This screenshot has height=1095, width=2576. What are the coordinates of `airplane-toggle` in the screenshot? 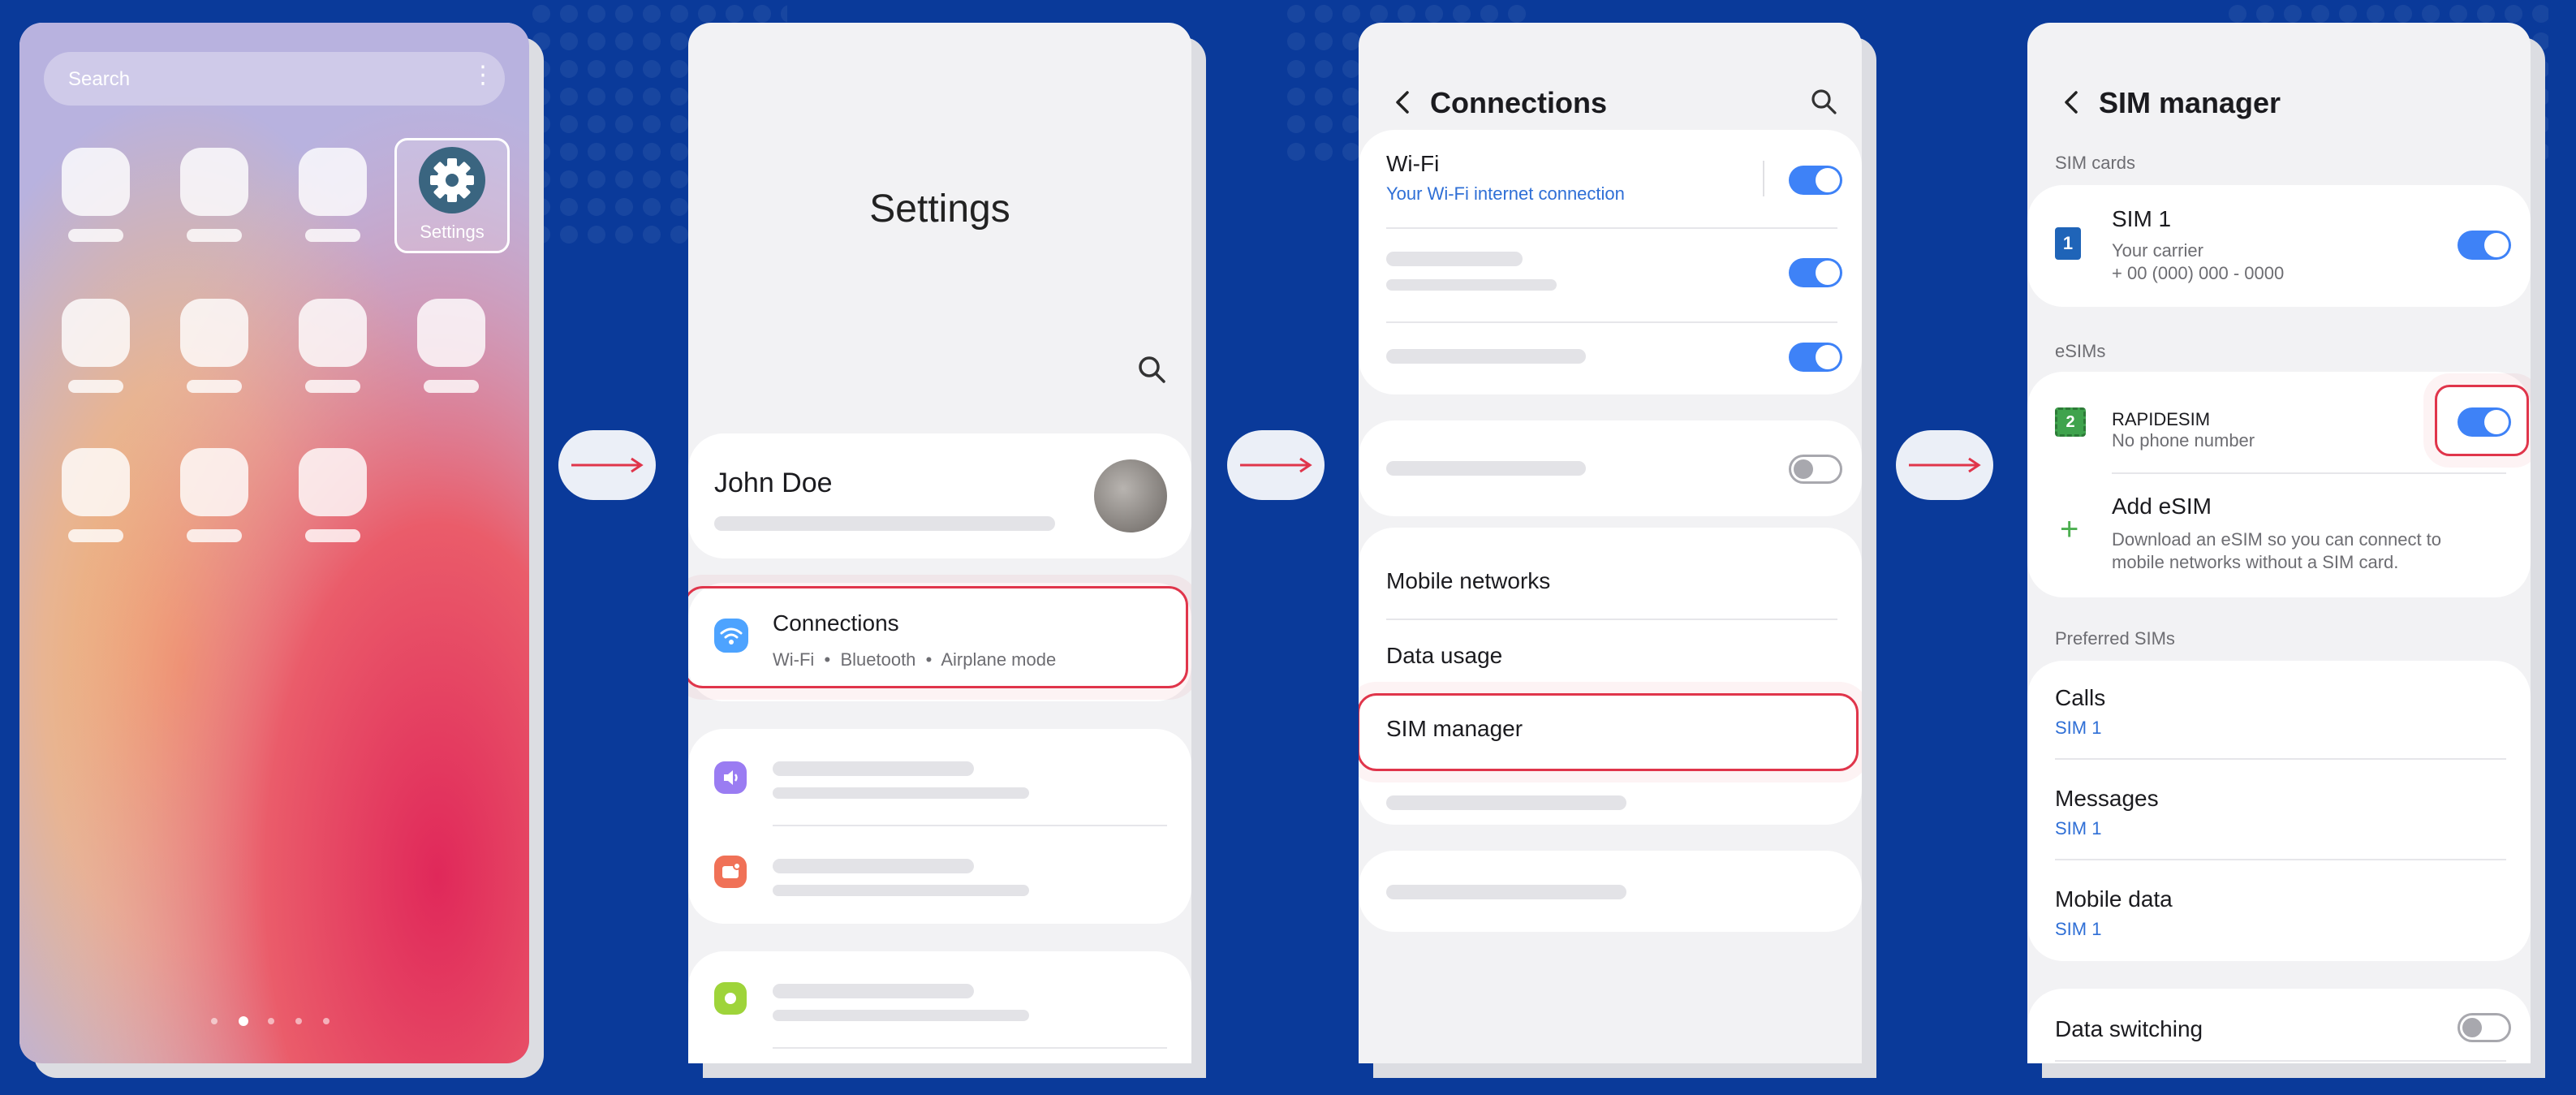 It's located at (1816, 469).